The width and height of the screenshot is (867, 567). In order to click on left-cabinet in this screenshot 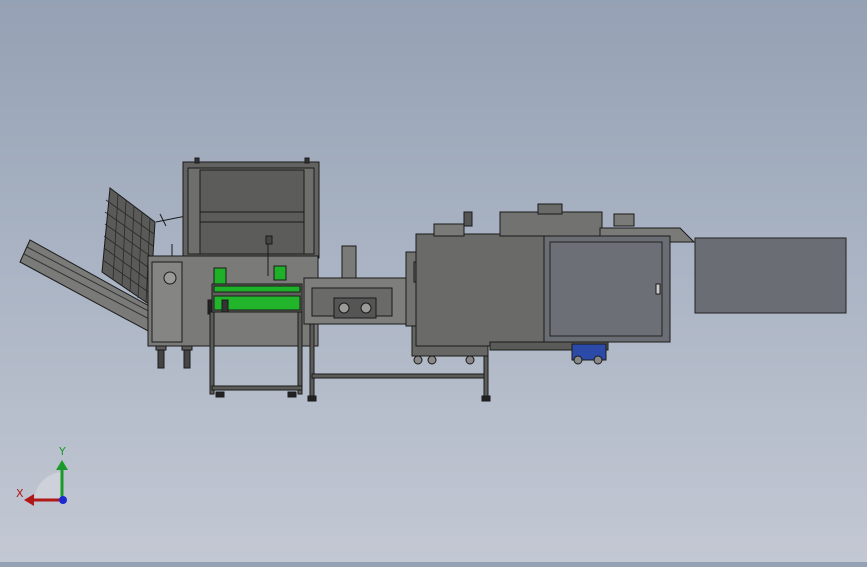, I will do `click(233, 252)`.